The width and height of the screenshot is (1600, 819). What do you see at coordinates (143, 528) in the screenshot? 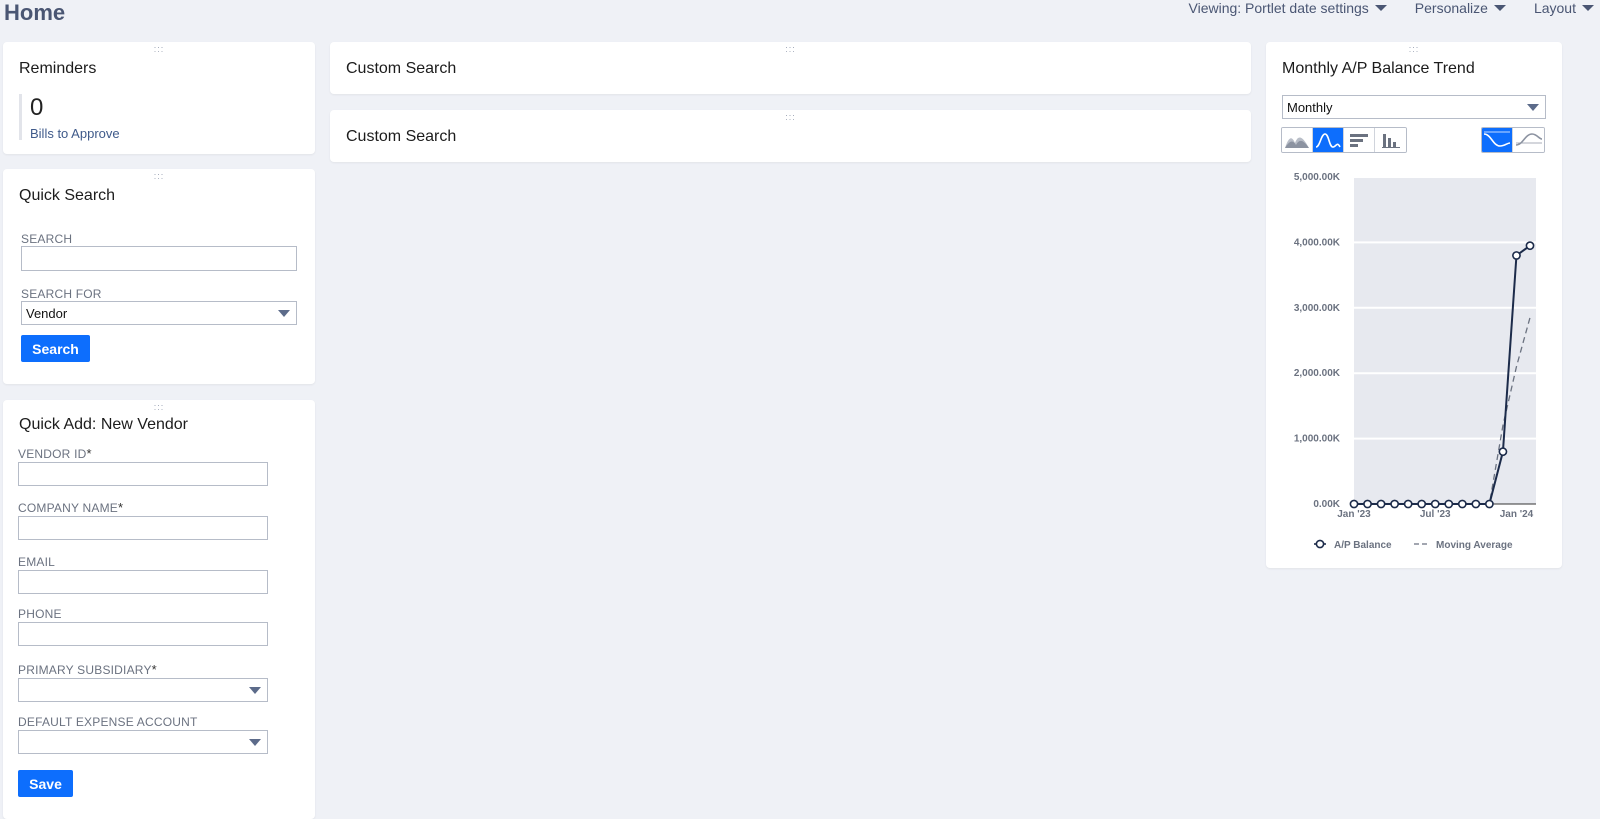
I see `company-name-input` at bounding box center [143, 528].